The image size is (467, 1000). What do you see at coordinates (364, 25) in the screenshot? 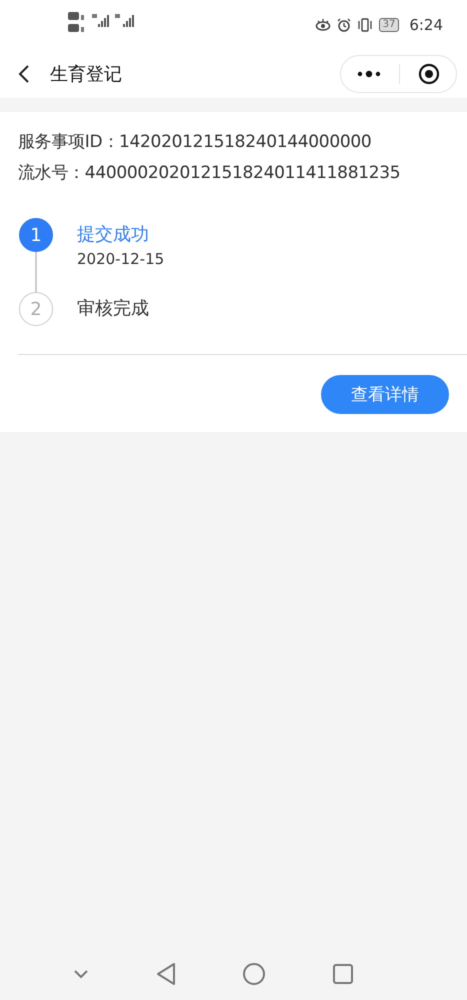
I see `vibrate-icon` at bounding box center [364, 25].